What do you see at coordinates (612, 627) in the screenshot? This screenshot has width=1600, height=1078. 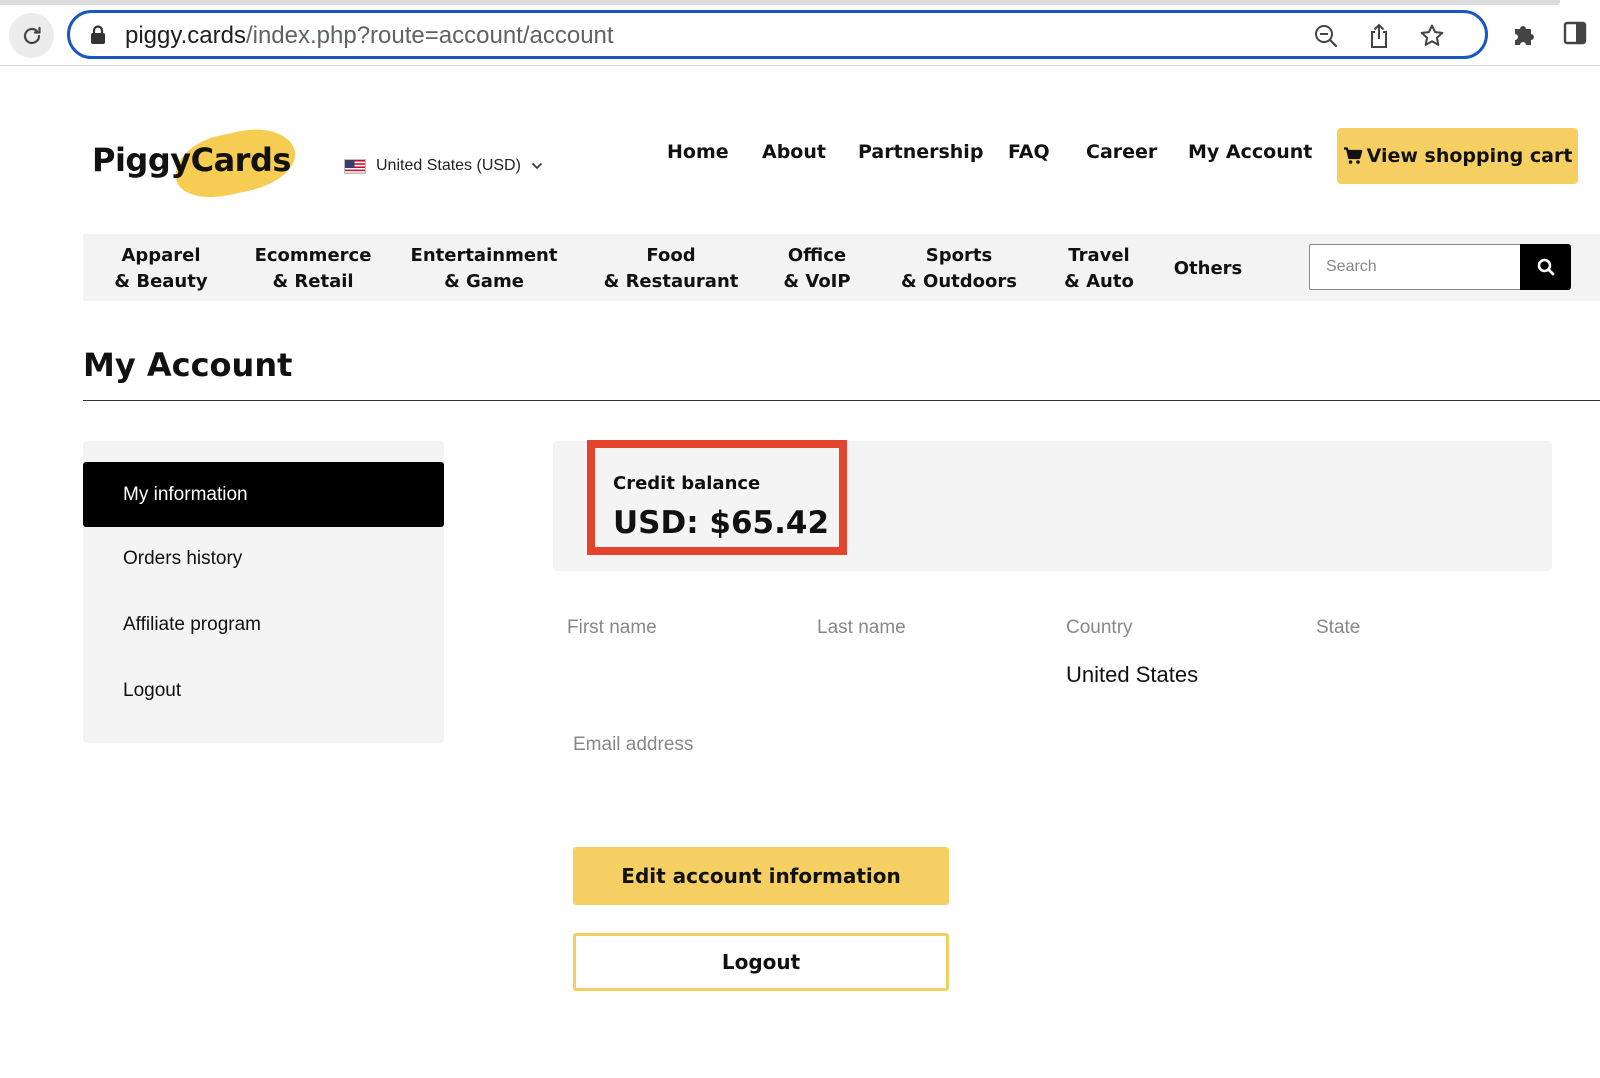 I see `first-name-label: First name` at bounding box center [612, 627].